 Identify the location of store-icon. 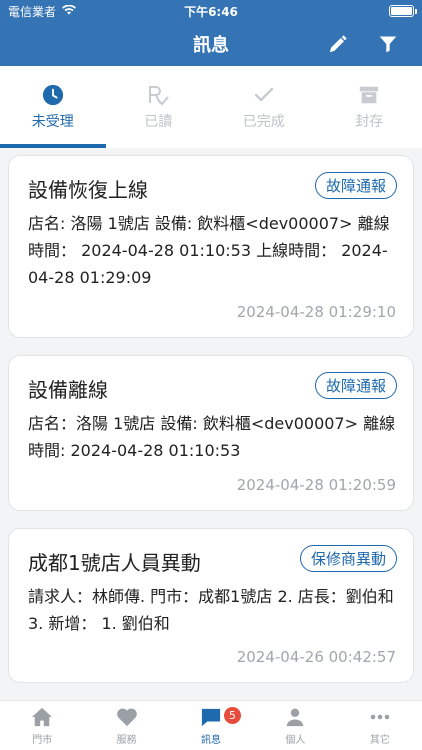
(42, 717).